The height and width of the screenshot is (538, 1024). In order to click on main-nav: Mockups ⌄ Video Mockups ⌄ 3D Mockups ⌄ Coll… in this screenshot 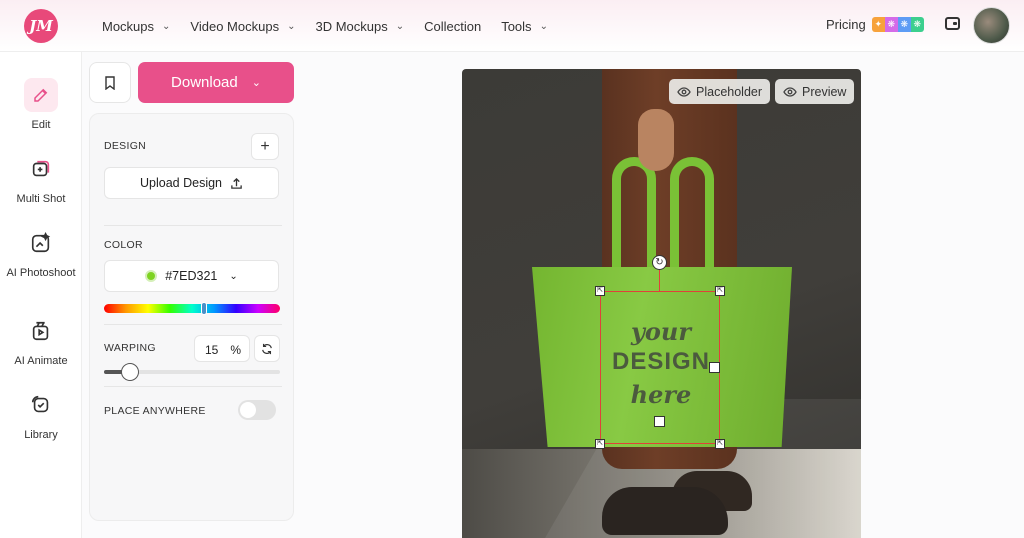, I will do `click(335, 26)`.